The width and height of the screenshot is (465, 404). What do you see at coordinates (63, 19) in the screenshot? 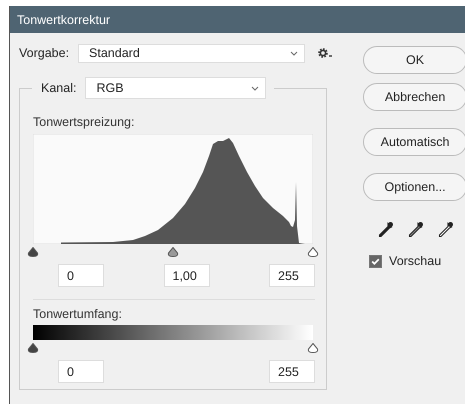
I see `window-title: Tonwertkorrektur` at bounding box center [63, 19].